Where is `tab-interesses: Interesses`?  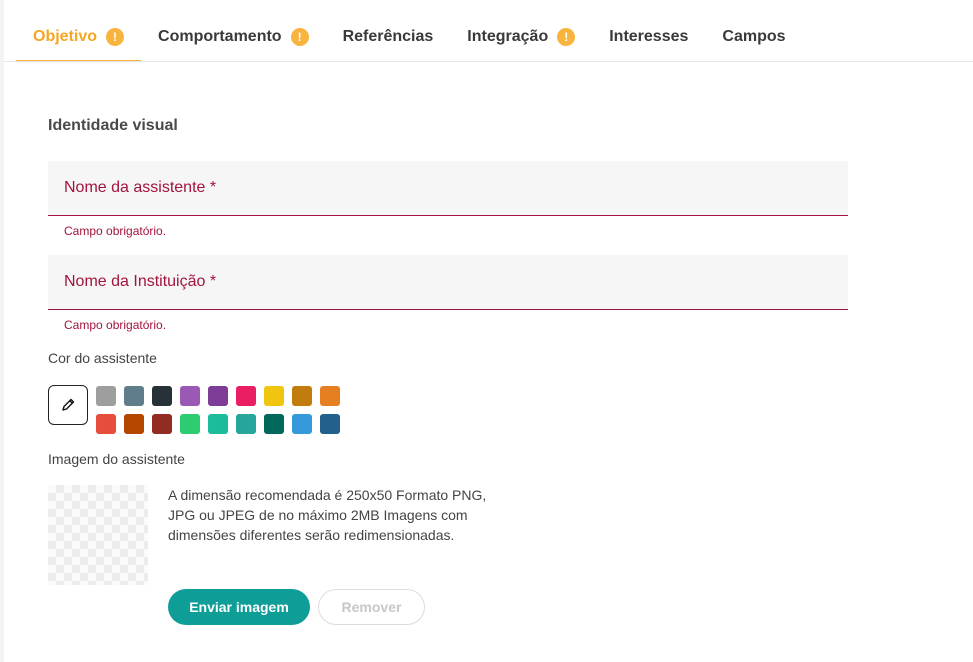
tab-interesses: Interesses is located at coordinates (648, 36).